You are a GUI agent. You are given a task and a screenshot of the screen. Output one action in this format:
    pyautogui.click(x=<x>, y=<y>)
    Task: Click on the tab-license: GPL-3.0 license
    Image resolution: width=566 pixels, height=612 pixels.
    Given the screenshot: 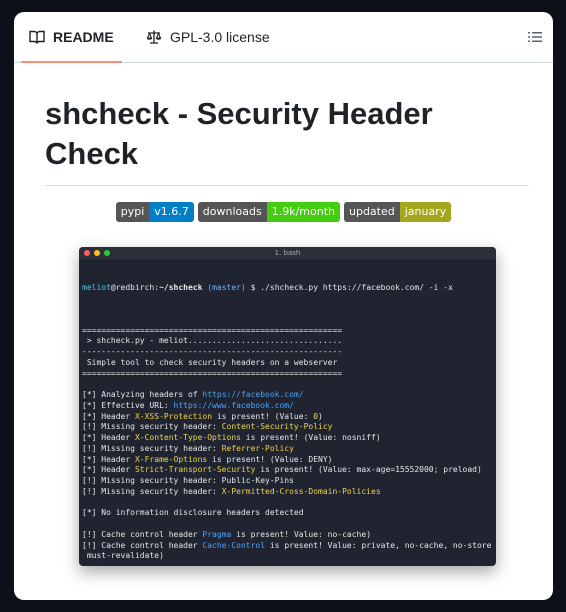 What is the action you would take?
    pyautogui.click(x=208, y=37)
    